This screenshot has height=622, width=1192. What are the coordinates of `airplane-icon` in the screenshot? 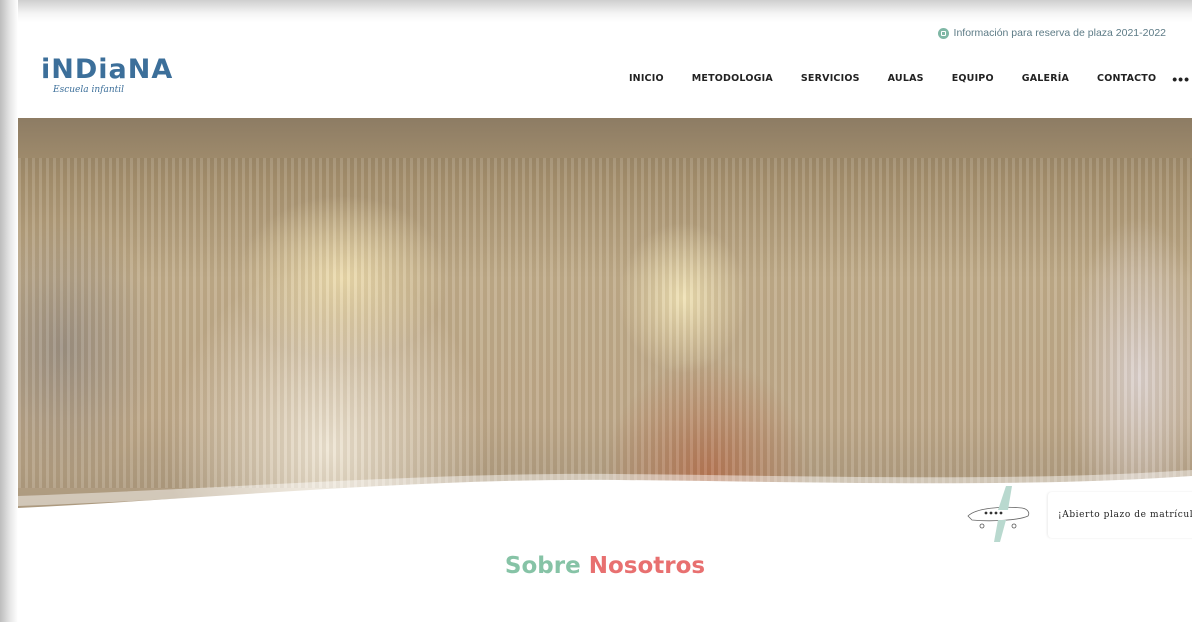 It's located at (998, 514).